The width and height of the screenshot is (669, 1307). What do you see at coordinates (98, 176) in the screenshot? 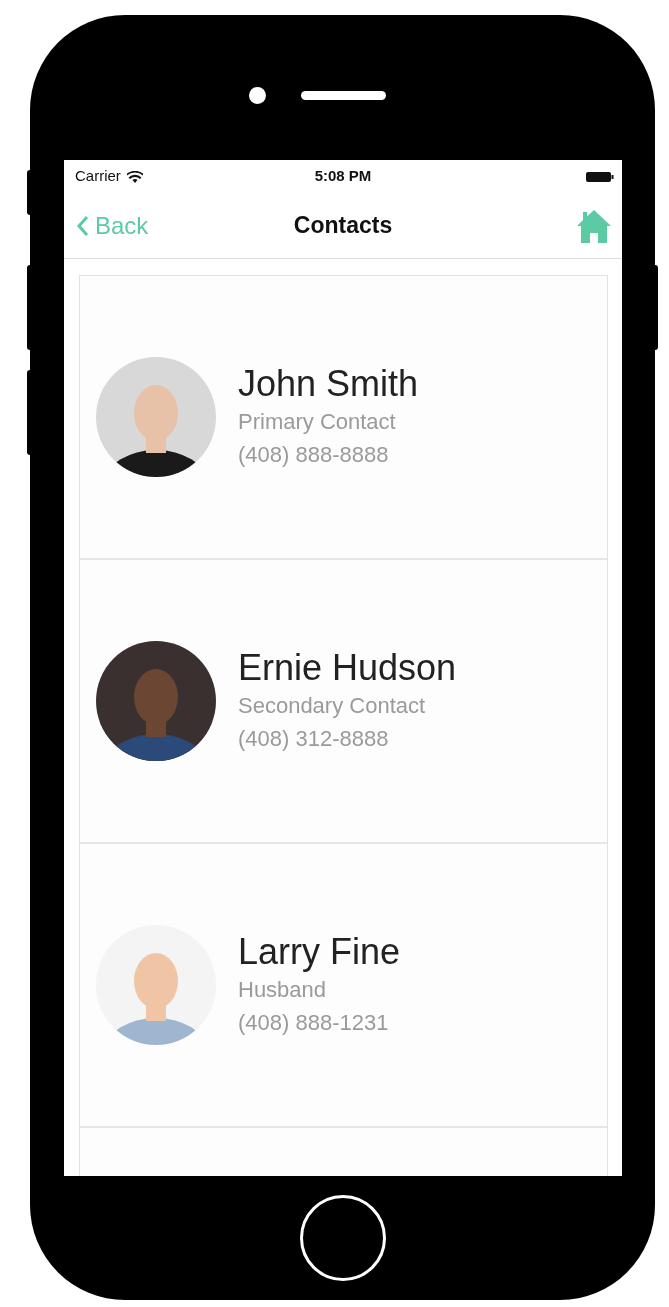
I see `carrier-label: Carrier` at bounding box center [98, 176].